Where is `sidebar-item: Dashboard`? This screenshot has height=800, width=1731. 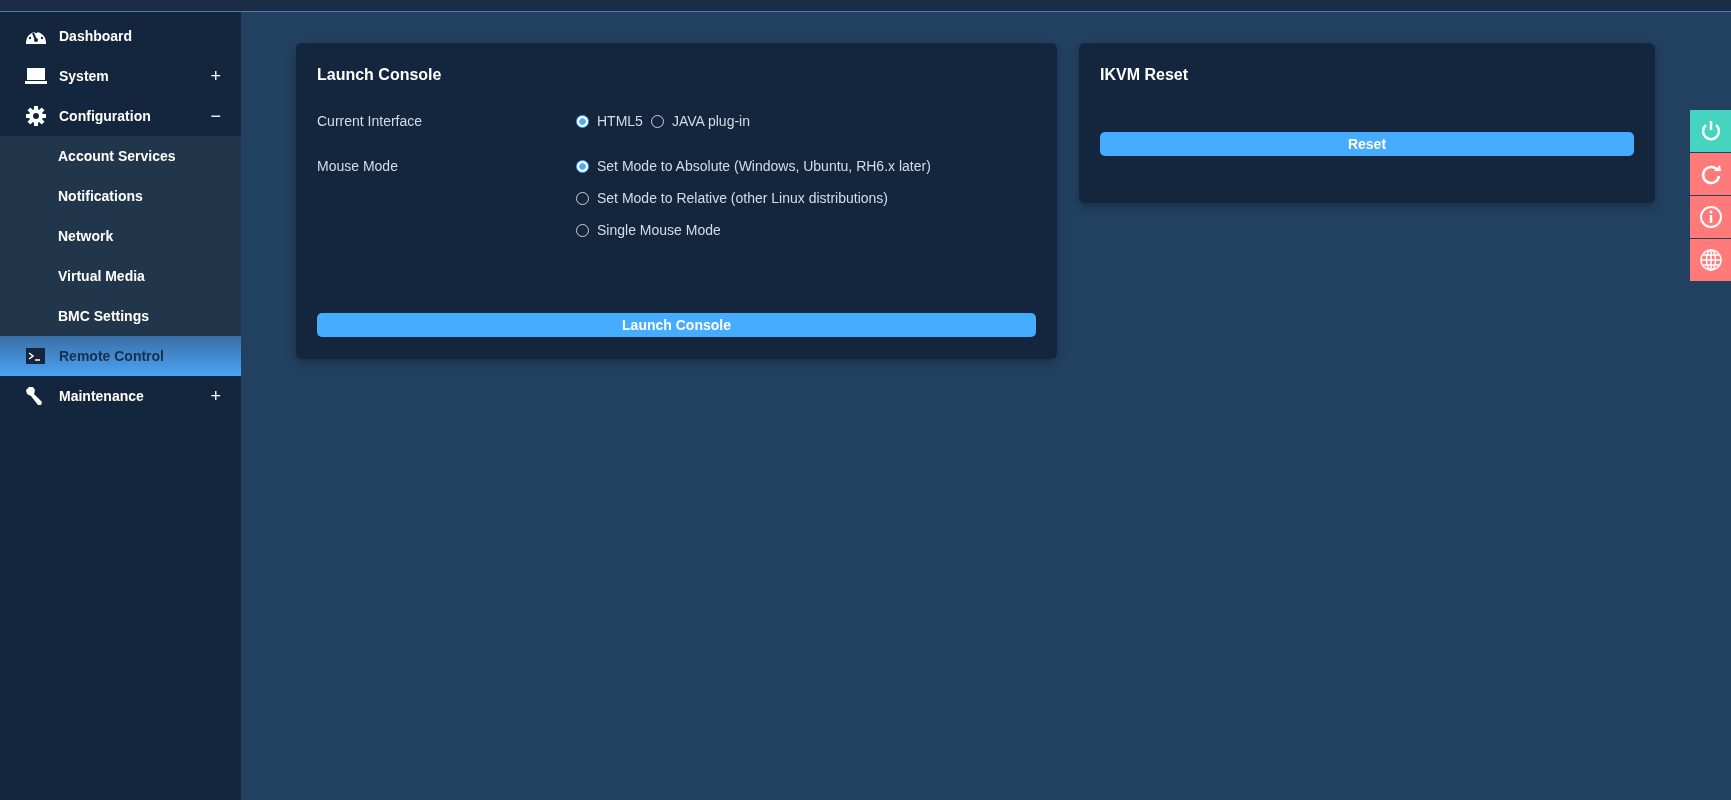
sidebar-item: Dashboard is located at coordinates (120, 36).